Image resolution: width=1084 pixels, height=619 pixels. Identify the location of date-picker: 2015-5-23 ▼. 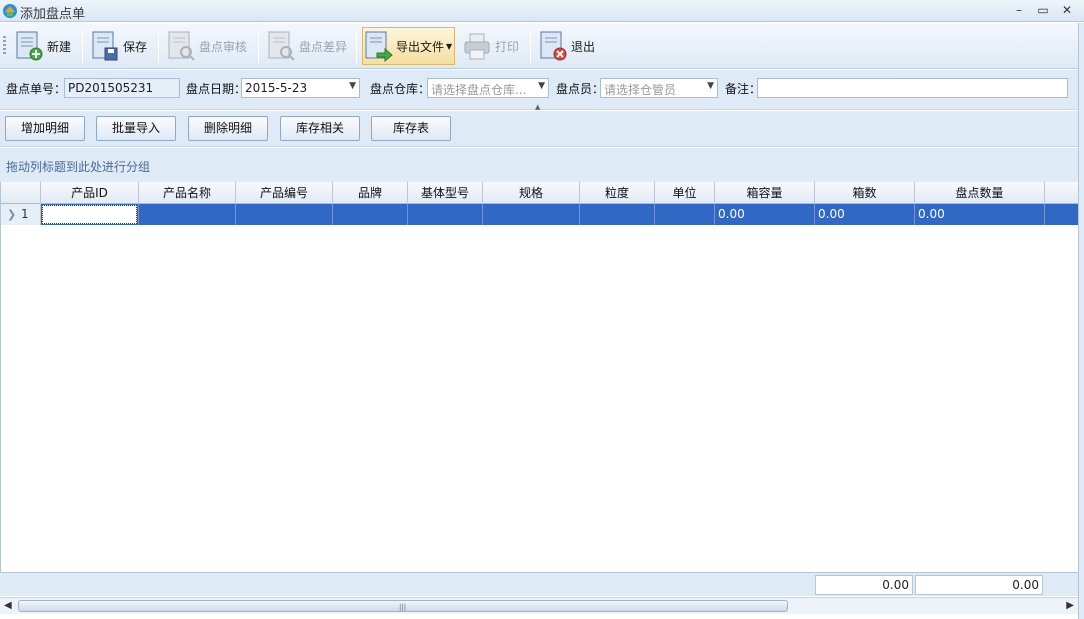
(300, 88).